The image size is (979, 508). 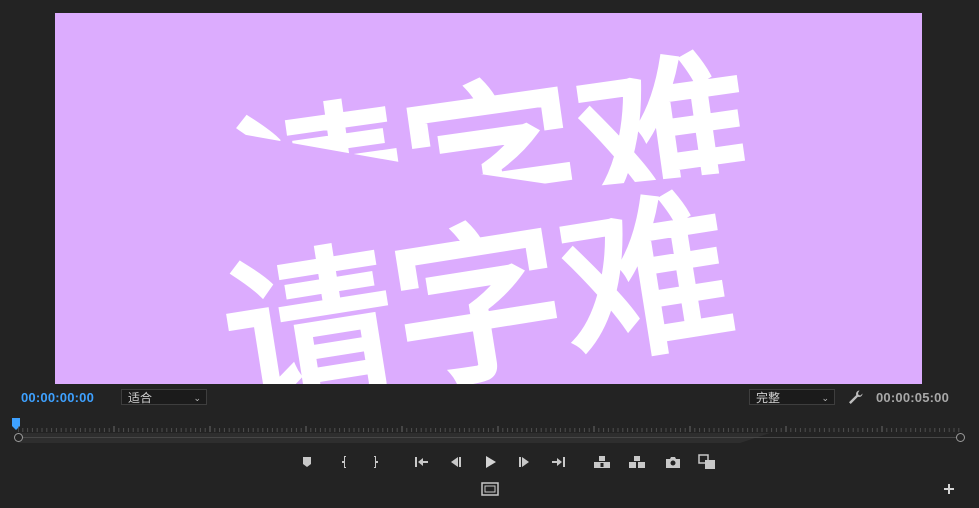 What do you see at coordinates (489, 429) in the screenshot?
I see `ruler-ticks` at bounding box center [489, 429].